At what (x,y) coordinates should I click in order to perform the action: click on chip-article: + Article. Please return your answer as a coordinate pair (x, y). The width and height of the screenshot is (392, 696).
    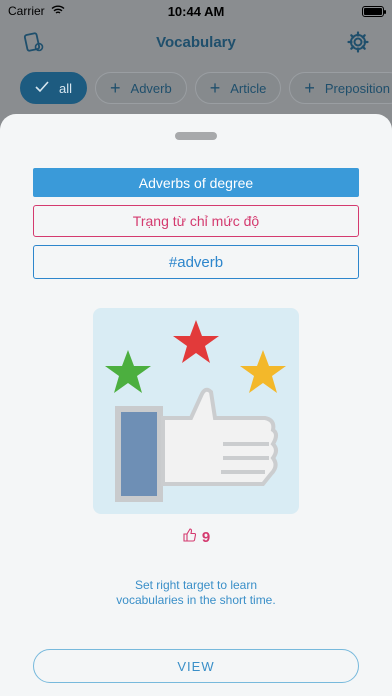
    Looking at the image, I should click on (238, 88).